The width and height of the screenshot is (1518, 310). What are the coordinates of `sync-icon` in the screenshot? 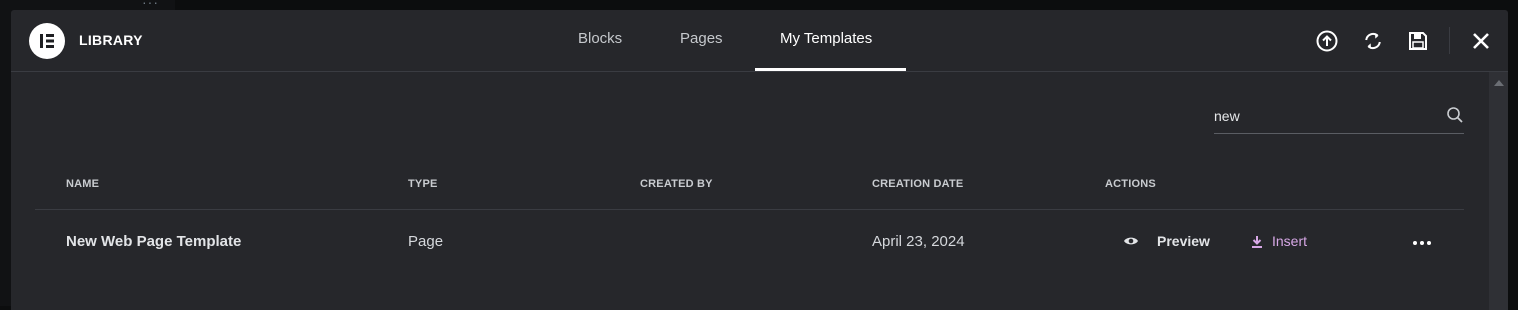 It's located at (1373, 41).